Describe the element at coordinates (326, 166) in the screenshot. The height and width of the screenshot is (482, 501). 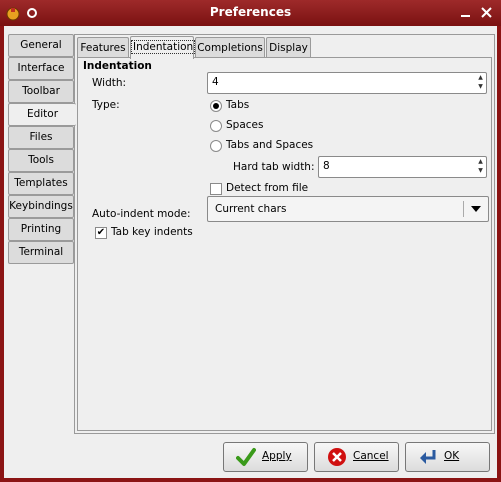
I see `hard-tab-width-value: 8` at that location.